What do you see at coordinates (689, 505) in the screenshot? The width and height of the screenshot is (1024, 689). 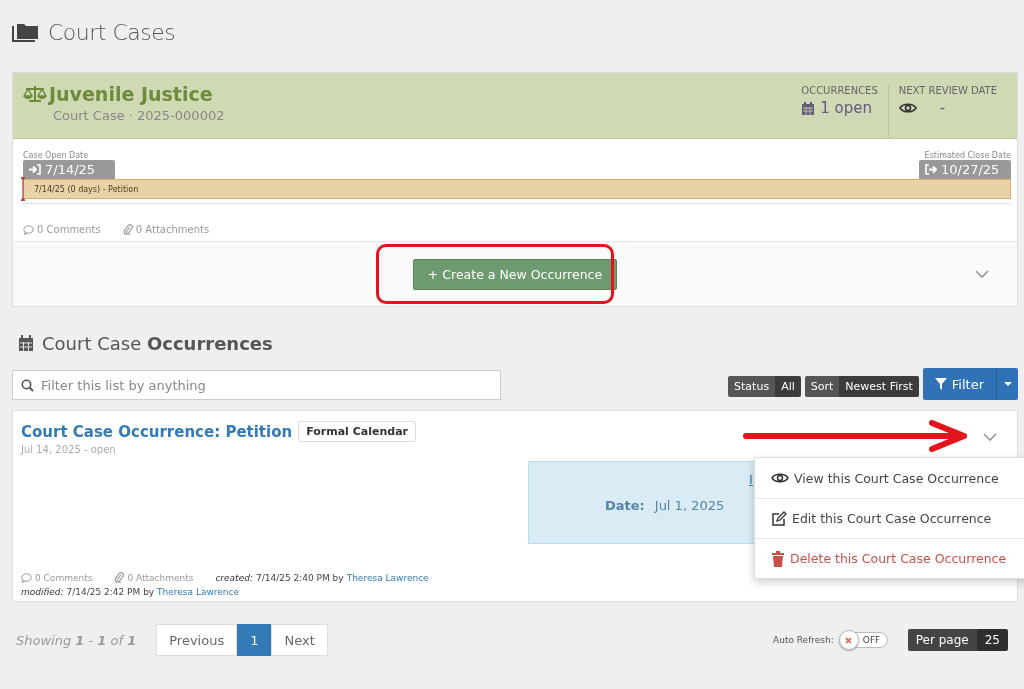 I see `date-value: Jul 1, 2025` at bounding box center [689, 505].